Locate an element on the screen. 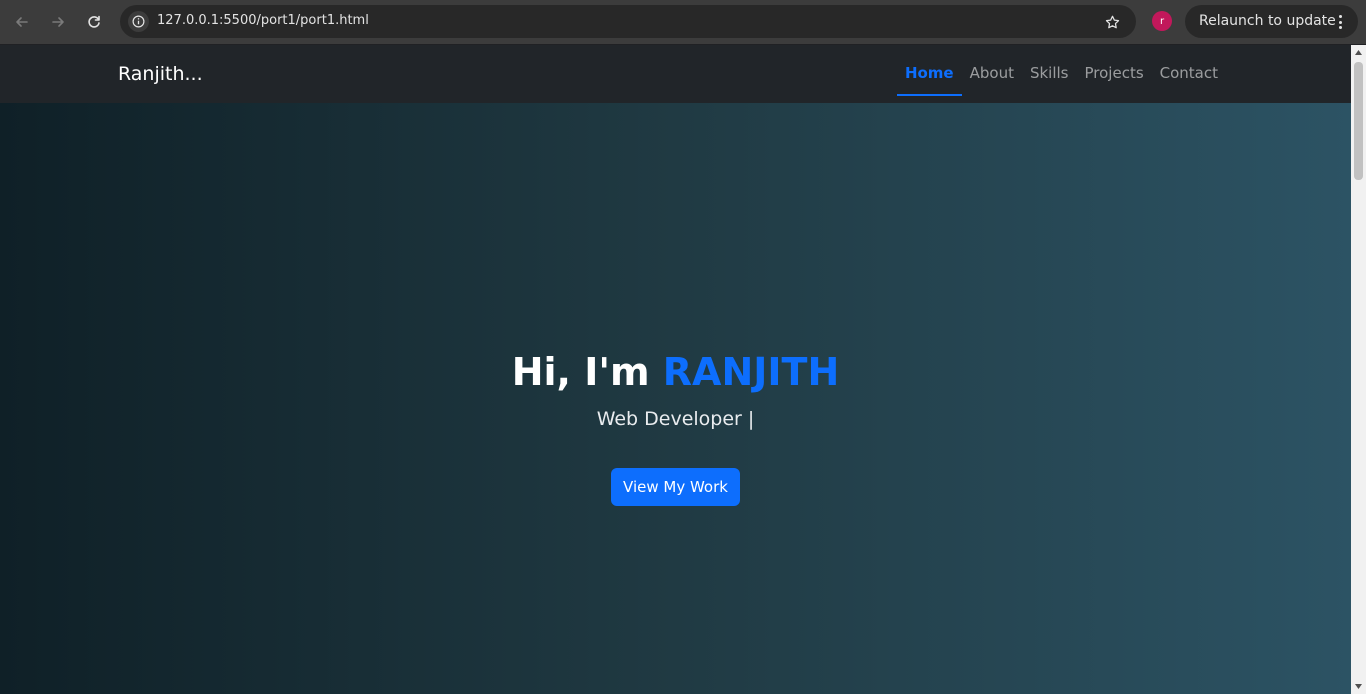  nav-links: Home About Skills Projects Contact is located at coordinates (1061, 74).